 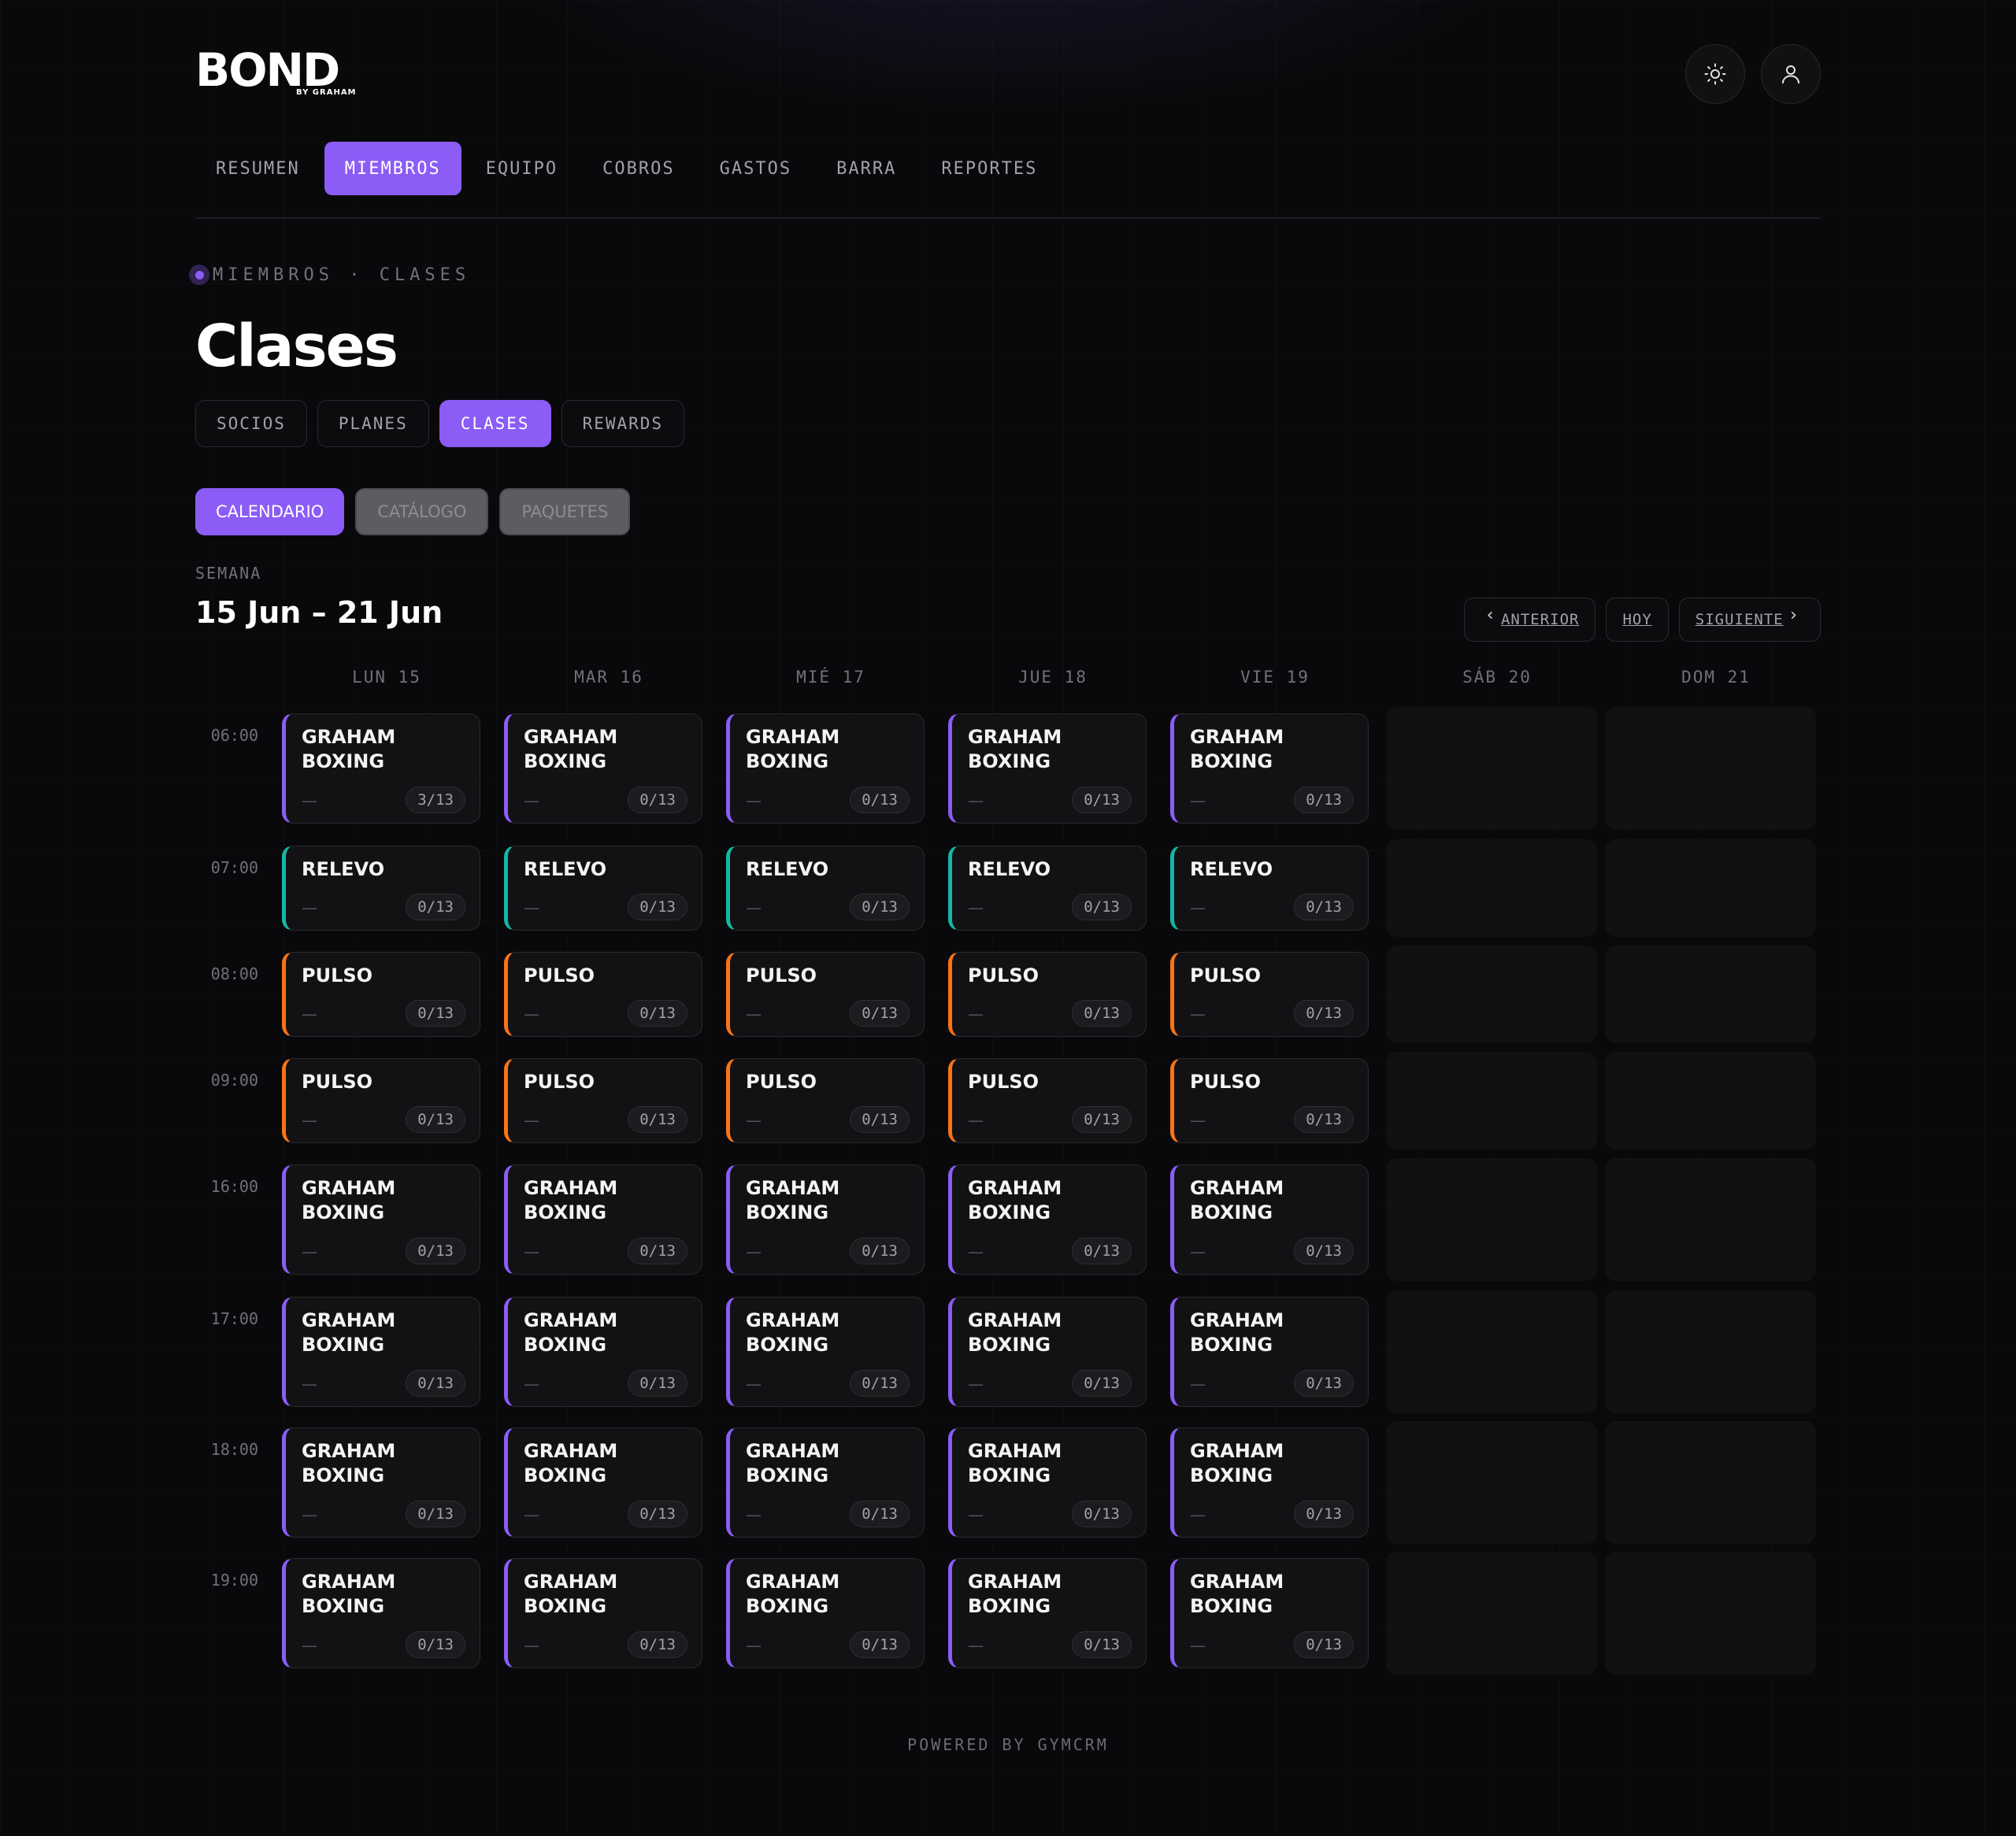 What do you see at coordinates (1791, 74) in the screenshot?
I see `user-menu-button` at bounding box center [1791, 74].